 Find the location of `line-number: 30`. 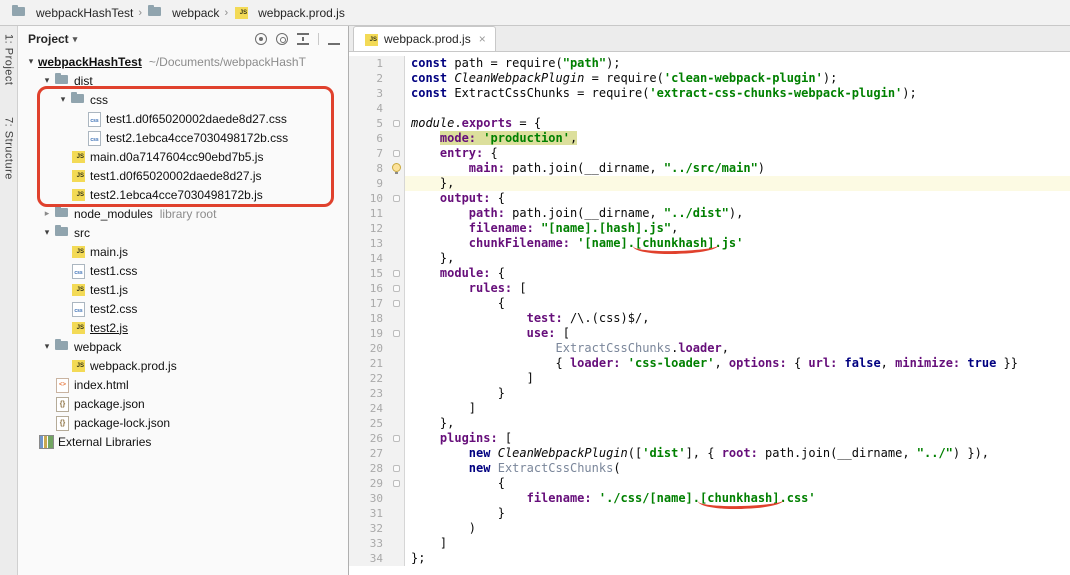

line-number: 30 is located at coordinates (369, 498).